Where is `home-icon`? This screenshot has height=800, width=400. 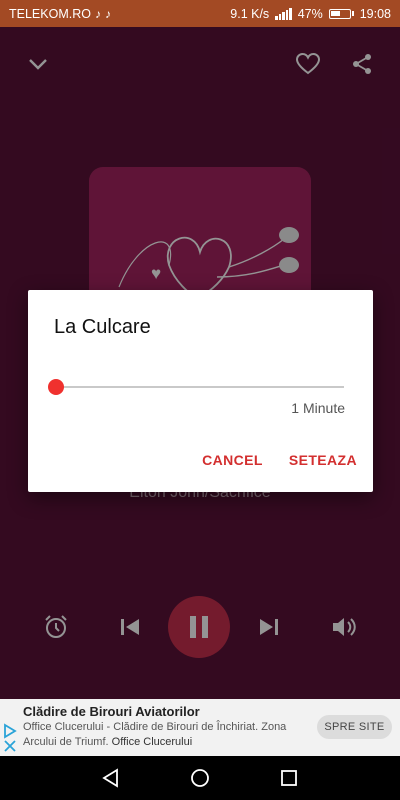 home-icon is located at coordinates (200, 778).